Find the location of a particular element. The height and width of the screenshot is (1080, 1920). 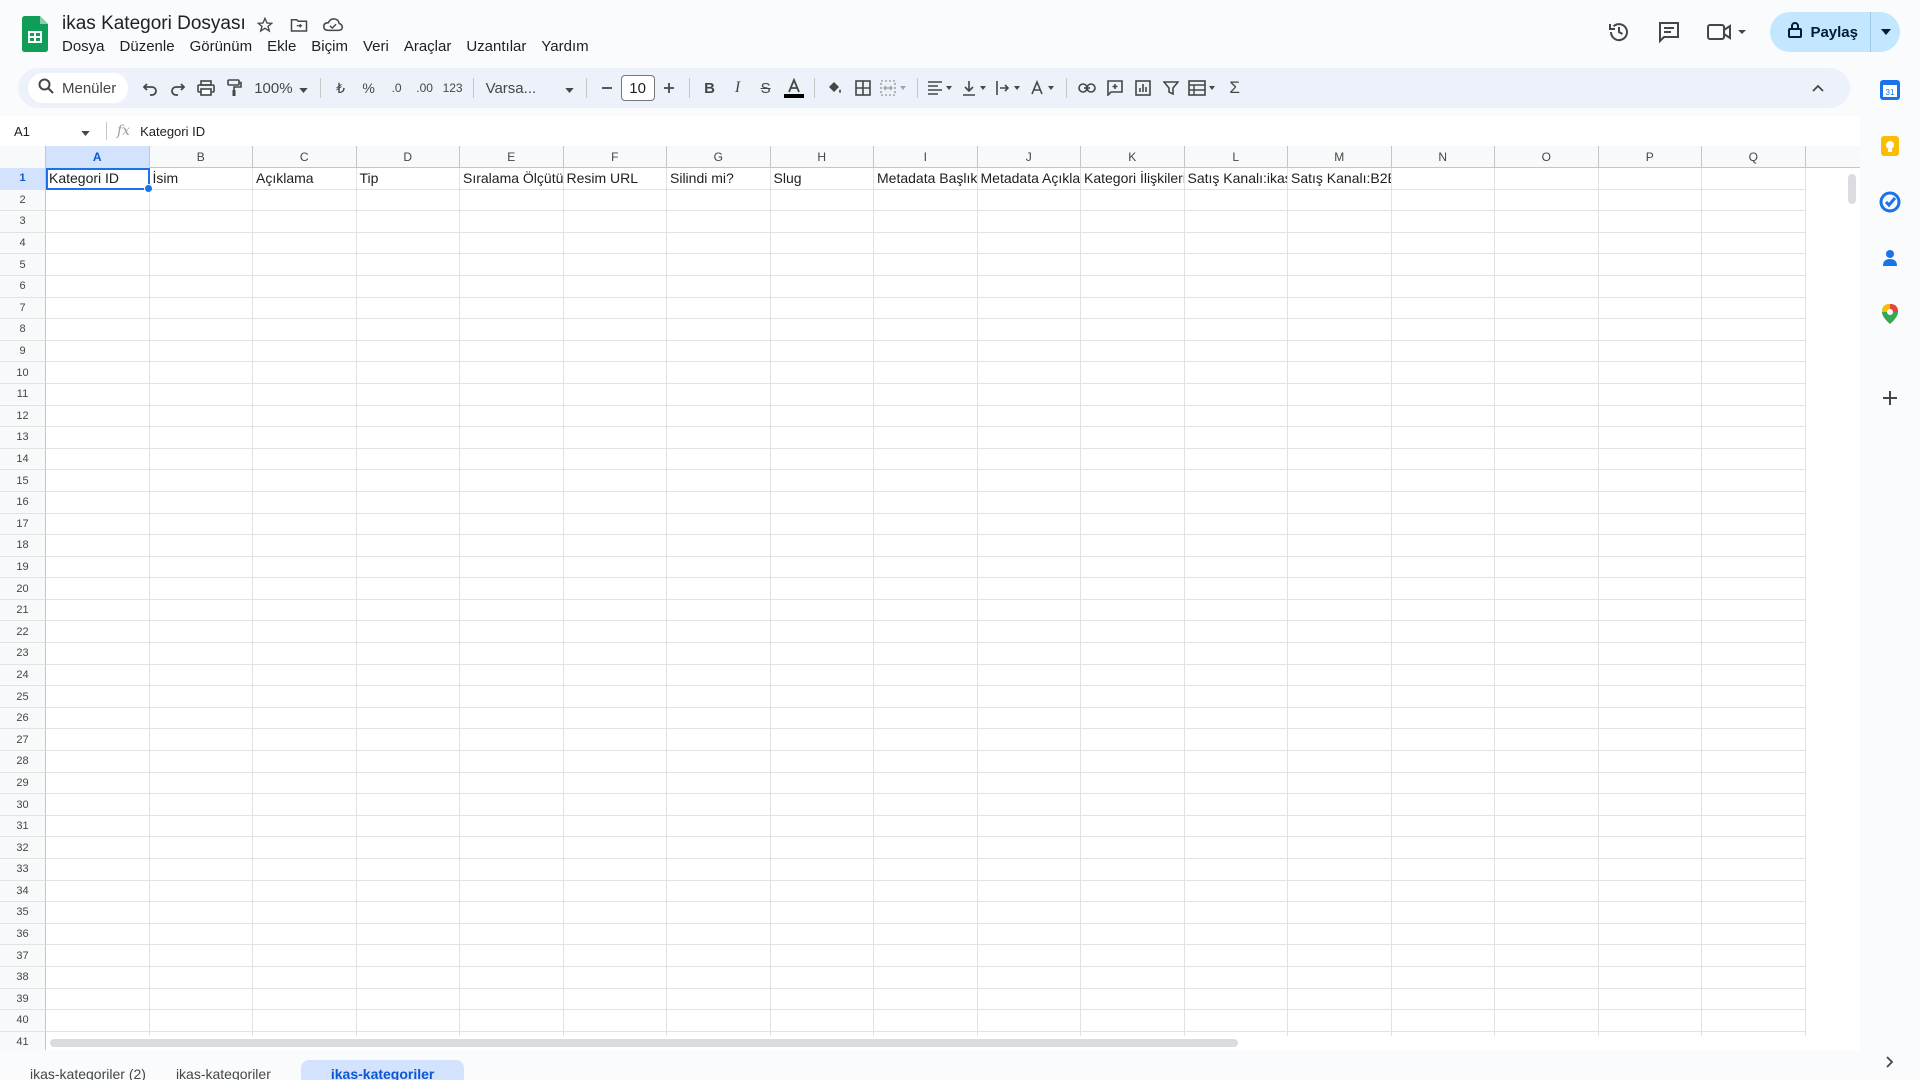

cell-c21 is located at coordinates (305, 610).